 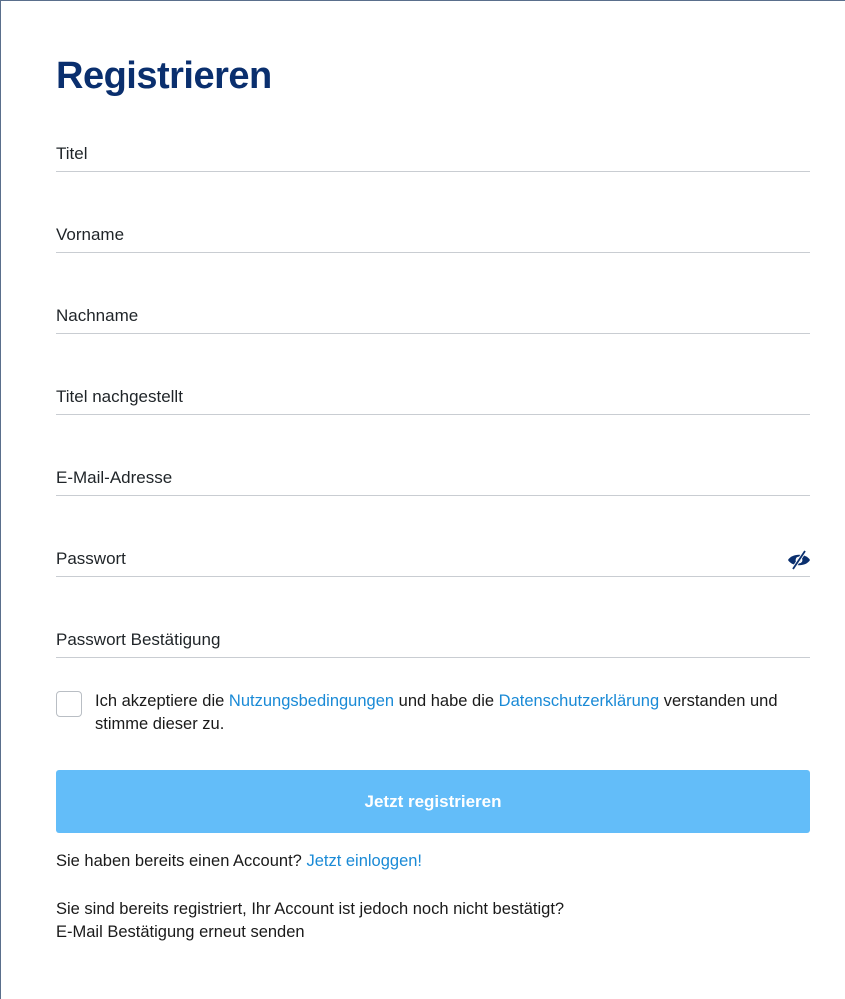 I want to click on email-field-wrapper, so click(x=433, y=478).